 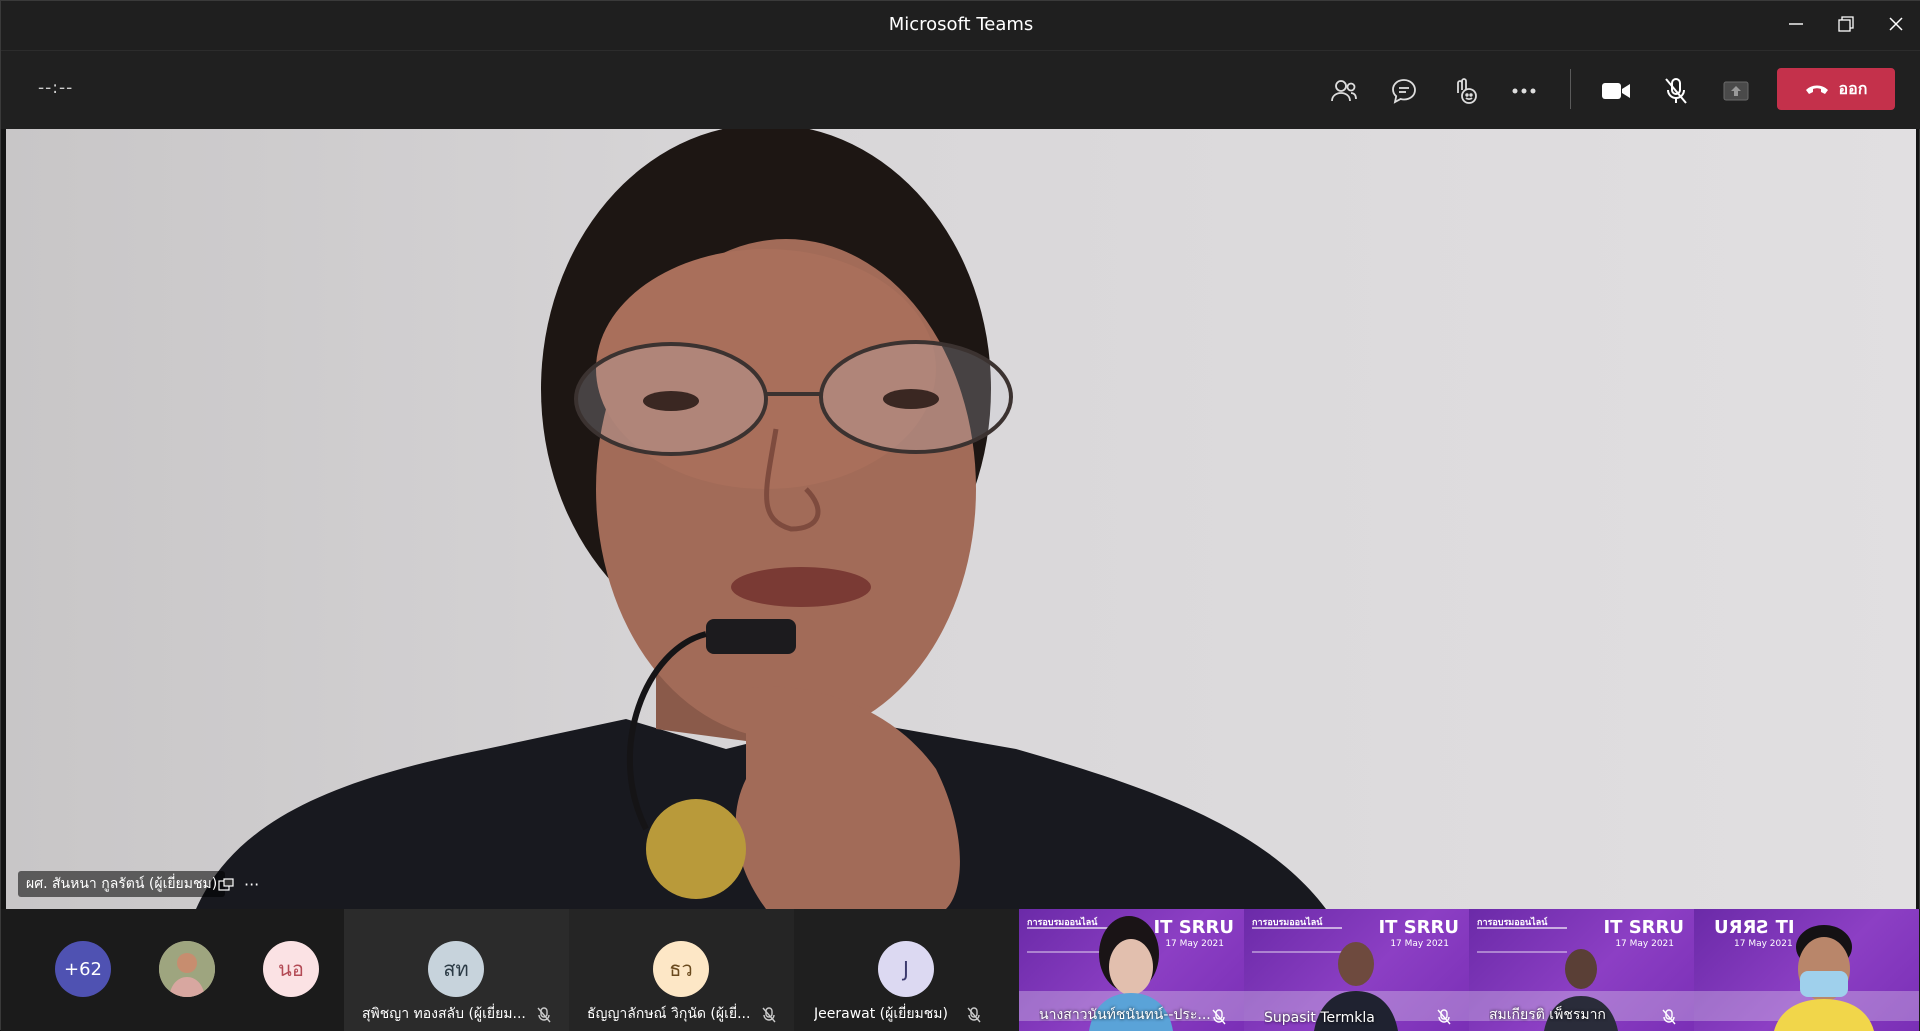 I want to click on minimize-button, so click(x=1796, y=24).